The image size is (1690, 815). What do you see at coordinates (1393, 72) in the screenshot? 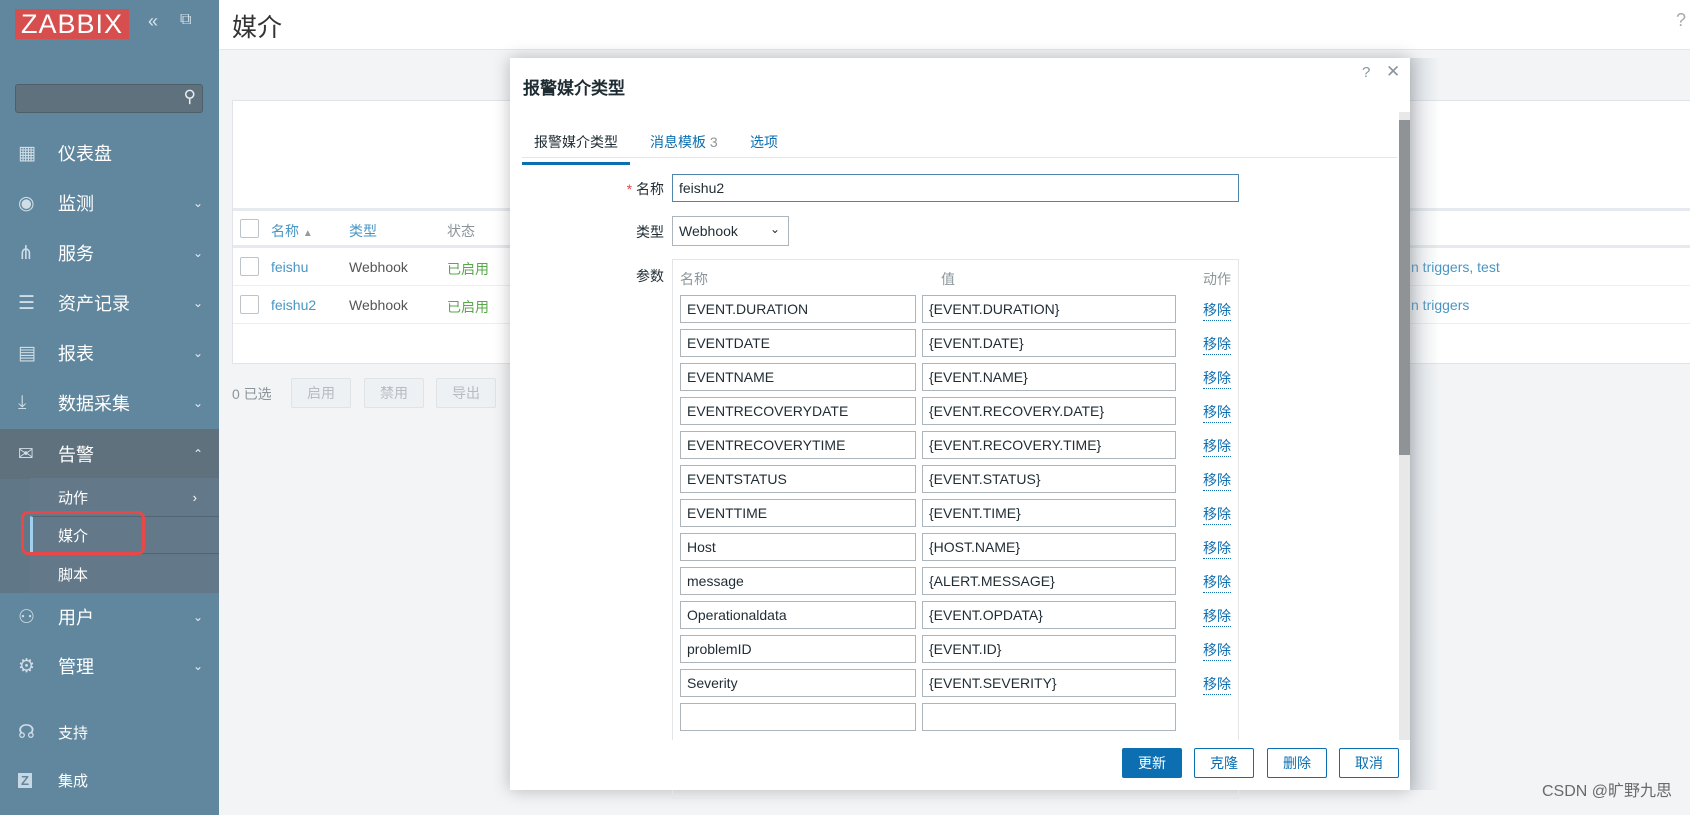
I see `close-icon: ✕` at bounding box center [1393, 72].